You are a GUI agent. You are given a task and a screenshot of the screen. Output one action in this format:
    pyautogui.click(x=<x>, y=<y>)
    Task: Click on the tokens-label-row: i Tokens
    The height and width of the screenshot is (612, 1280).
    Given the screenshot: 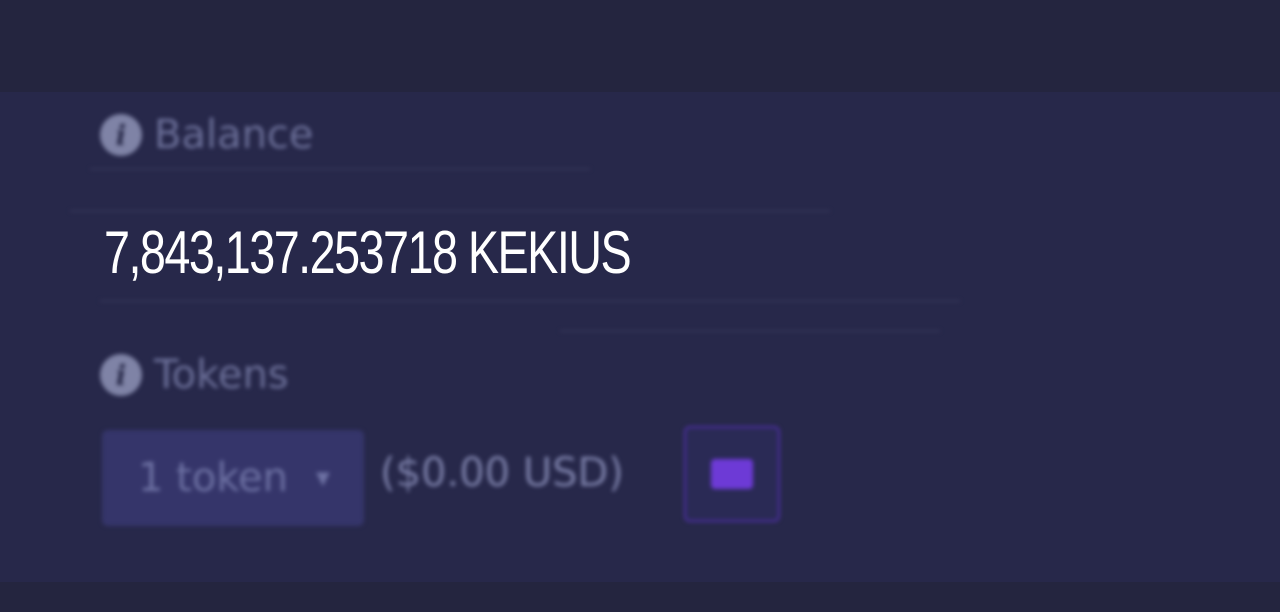 What is the action you would take?
    pyautogui.click(x=194, y=375)
    